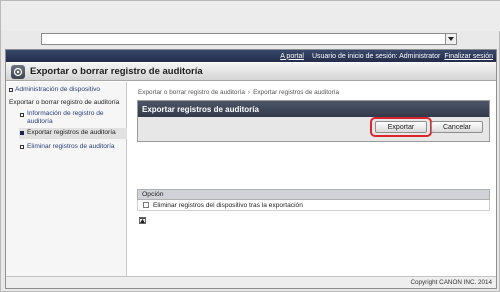 The width and height of the screenshot is (500, 292). What do you see at coordinates (146, 205) in the screenshot?
I see `delete-after-export-checkbox` at bounding box center [146, 205].